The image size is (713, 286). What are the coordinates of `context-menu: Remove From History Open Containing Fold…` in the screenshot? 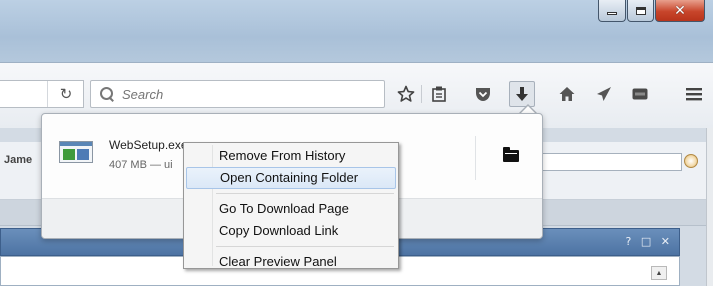 It's located at (291, 205).